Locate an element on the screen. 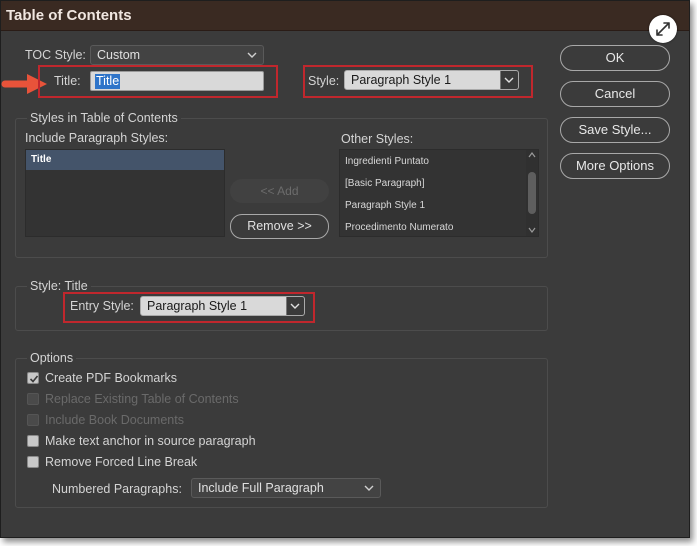  make-text-anchor-checkbox is located at coordinates (33, 441).